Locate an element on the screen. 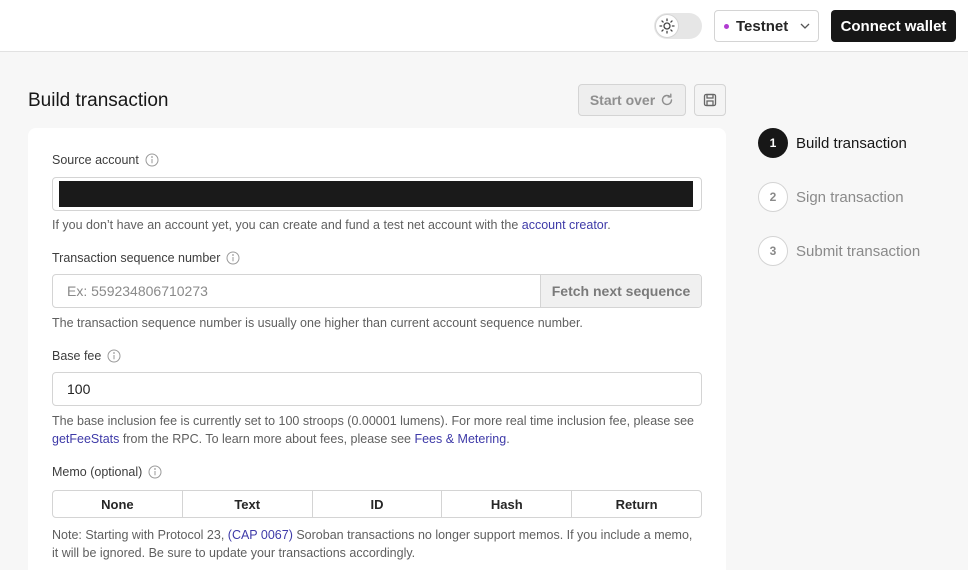 This screenshot has height=570, width=968. save-icon is located at coordinates (710, 100).